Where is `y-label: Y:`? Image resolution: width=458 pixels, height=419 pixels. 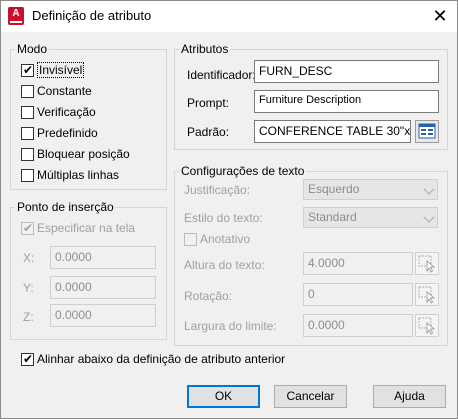 y-label: Y: is located at coordinates (28, 288).